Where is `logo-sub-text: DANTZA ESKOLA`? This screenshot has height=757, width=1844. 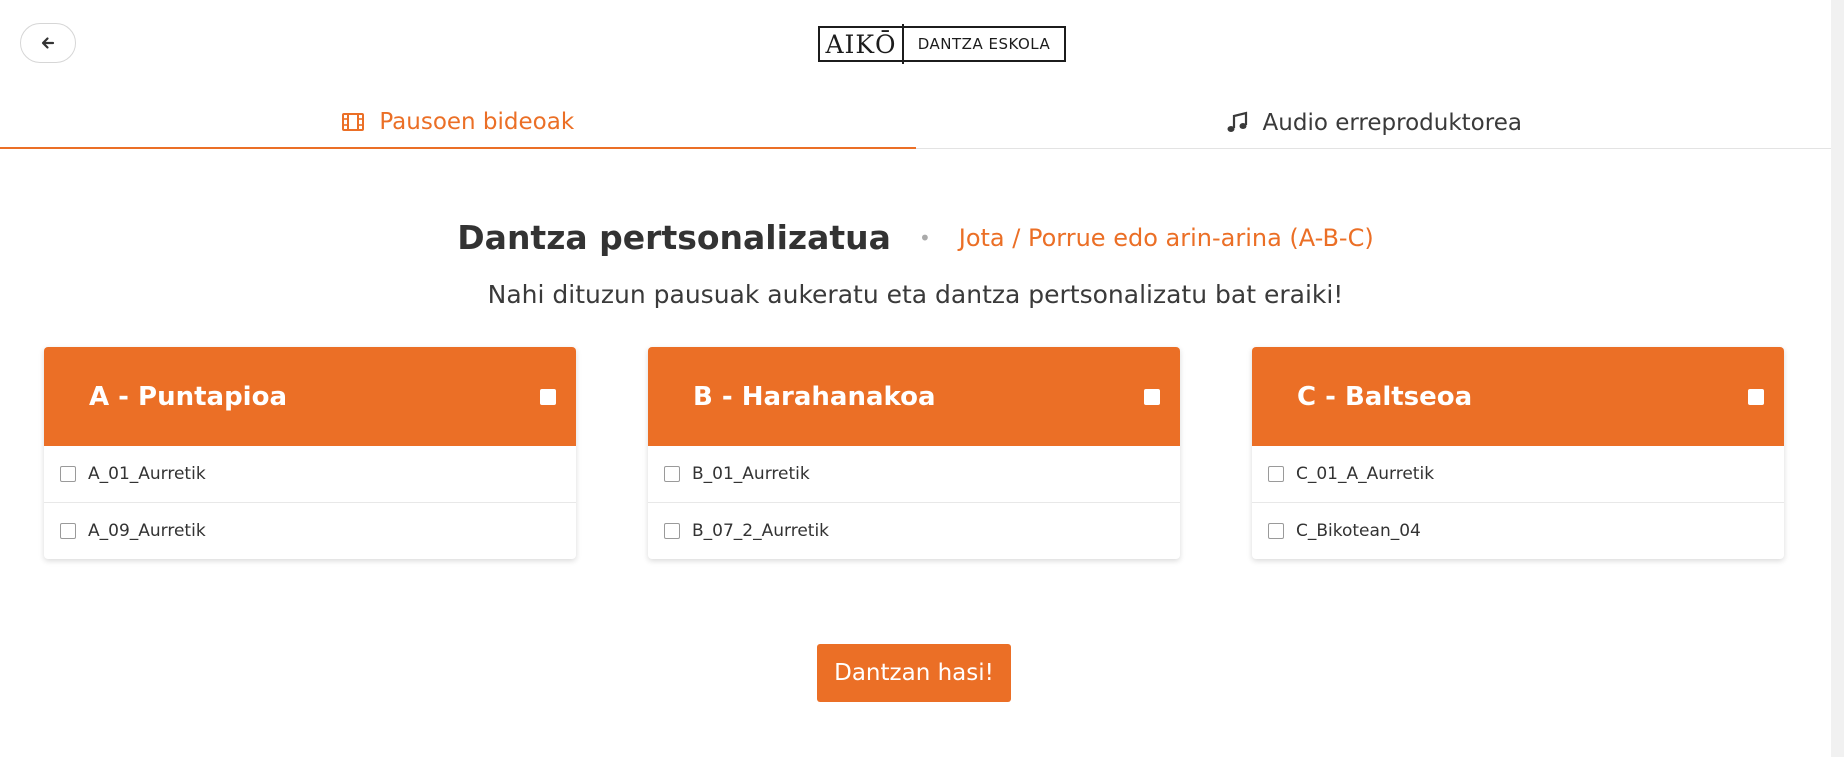
logo-sub-text: DANTZA ESKOLA is located at coordinates (984, 44).